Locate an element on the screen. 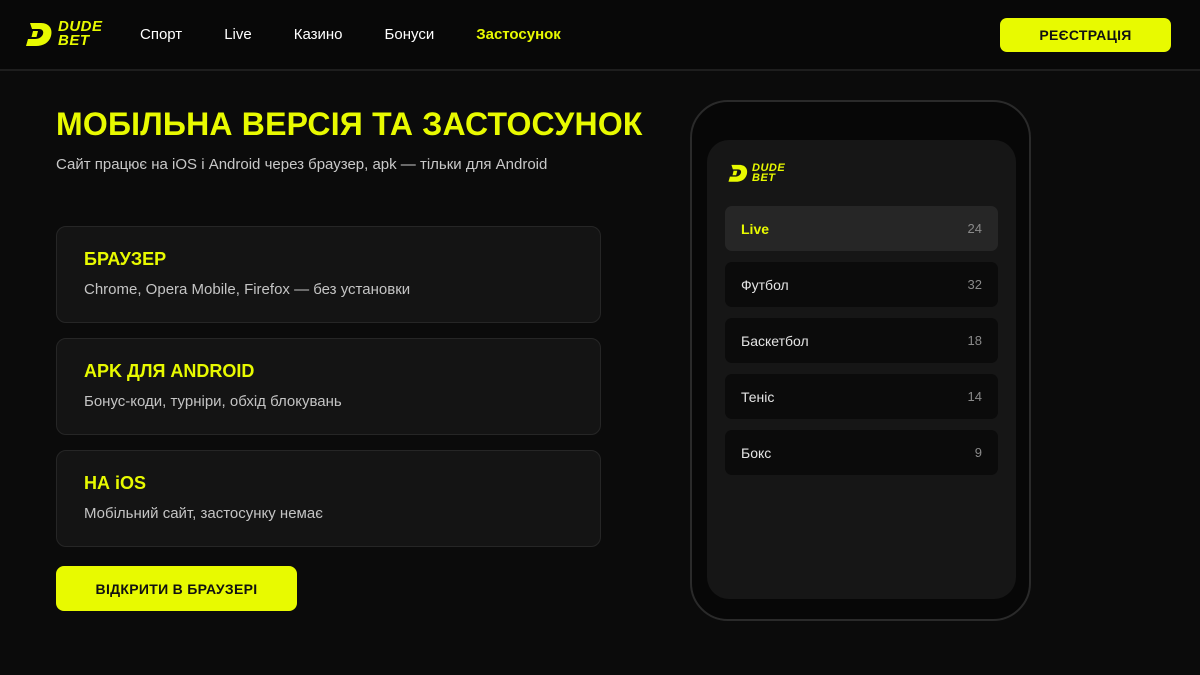 Image resolution: width=1200 pixels, height=675 pixels. phone-brand-logo: DUDE BET is located at coordinates (756, 173).